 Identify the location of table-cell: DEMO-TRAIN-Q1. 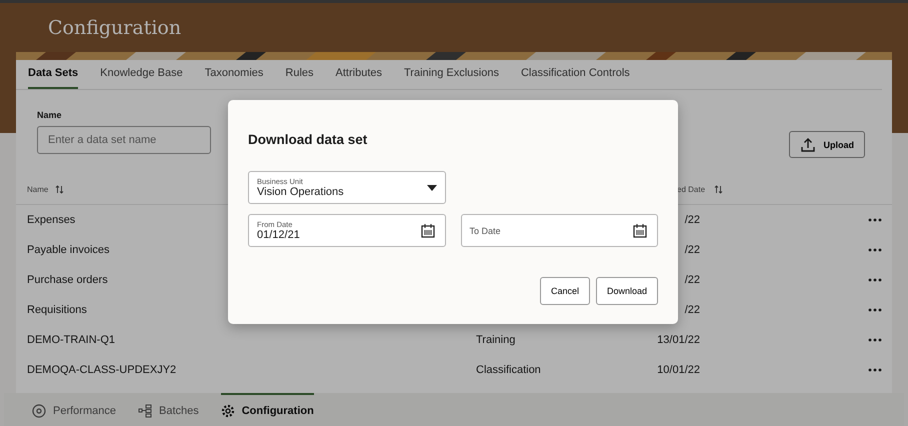
(71, 340).